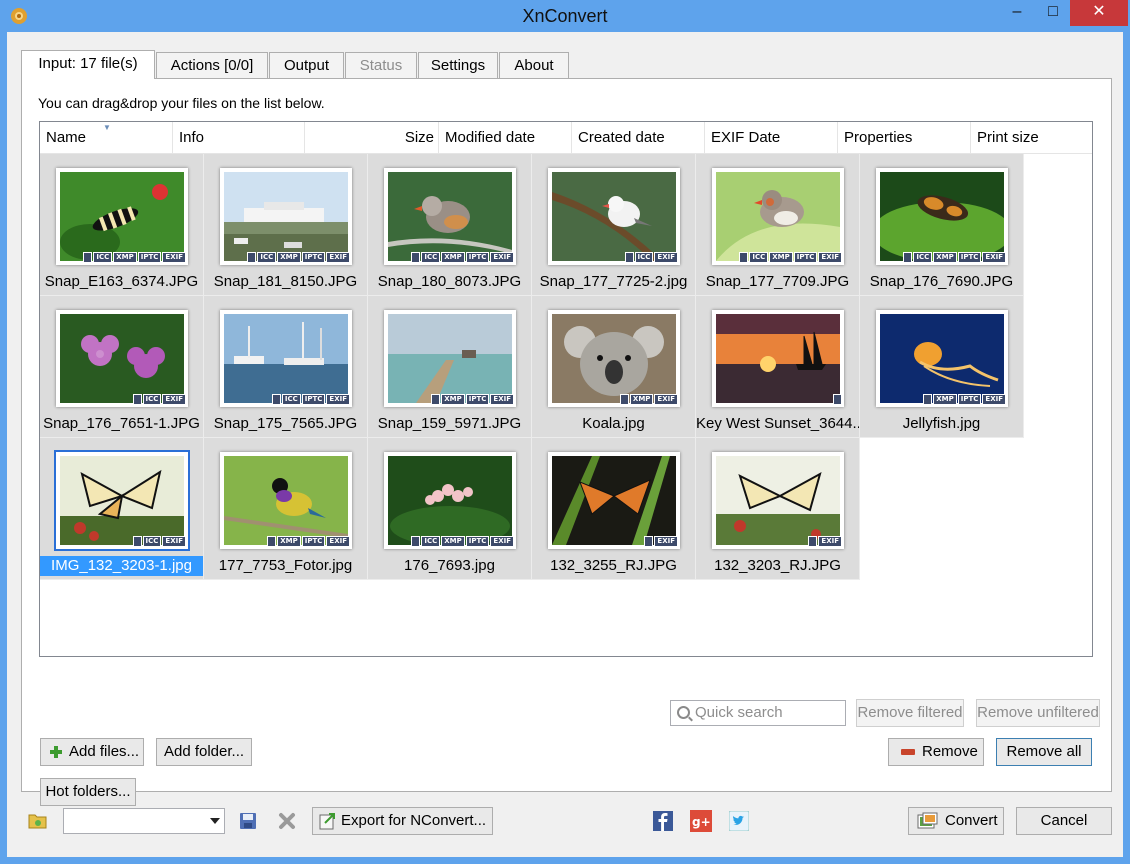 The width and height of the screenshot is (1130, 864). I want to click on column-properties: Properties, so click(904, 137).